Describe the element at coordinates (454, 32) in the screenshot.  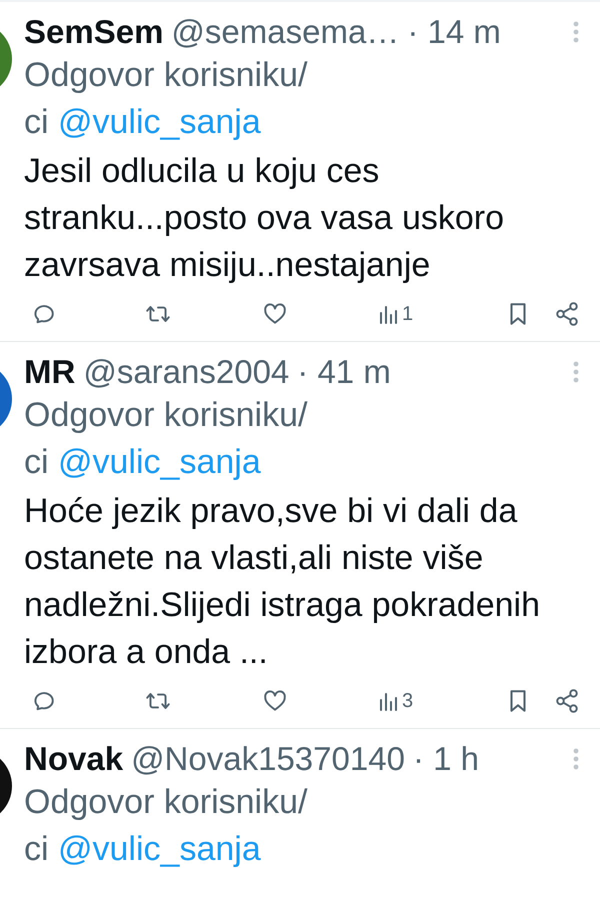
I see `post-time: · 14 m` at that location.